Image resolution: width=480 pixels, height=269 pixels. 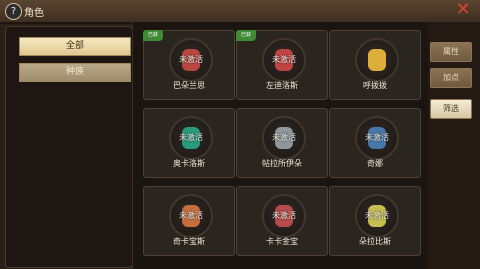 What do you see at coordinates (282, 163) in the screenshot?
I see `card-name: 帖拉所伊朵` at bounding box center [282, 163].